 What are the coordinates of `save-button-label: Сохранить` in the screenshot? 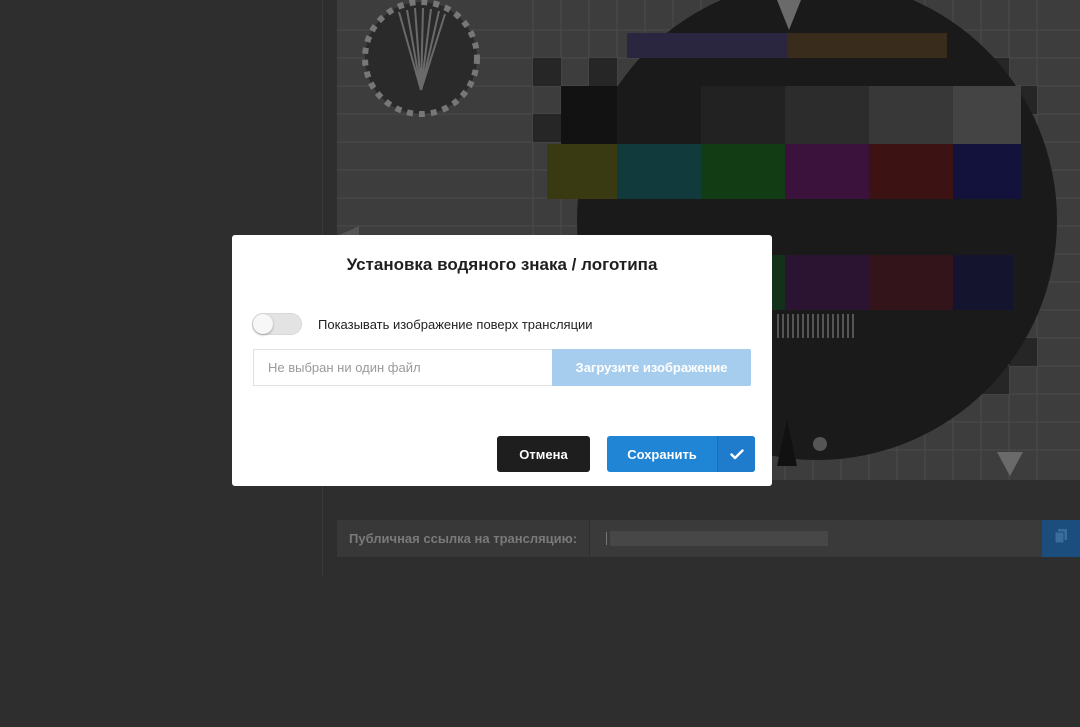 It's located at (662, 454).